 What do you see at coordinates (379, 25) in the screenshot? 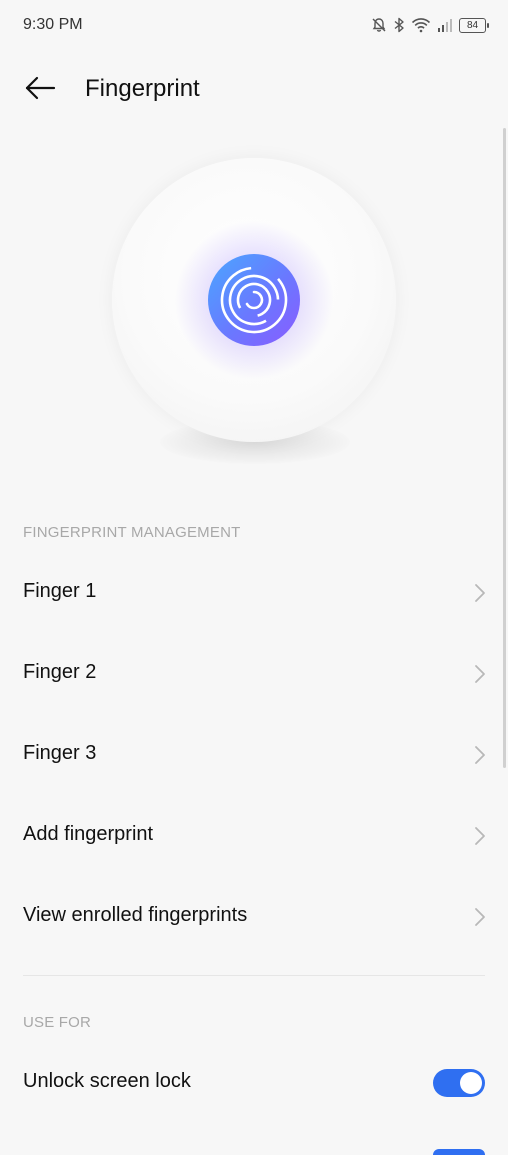
I see `bell-off-icon` at bounding box center [379, 25].